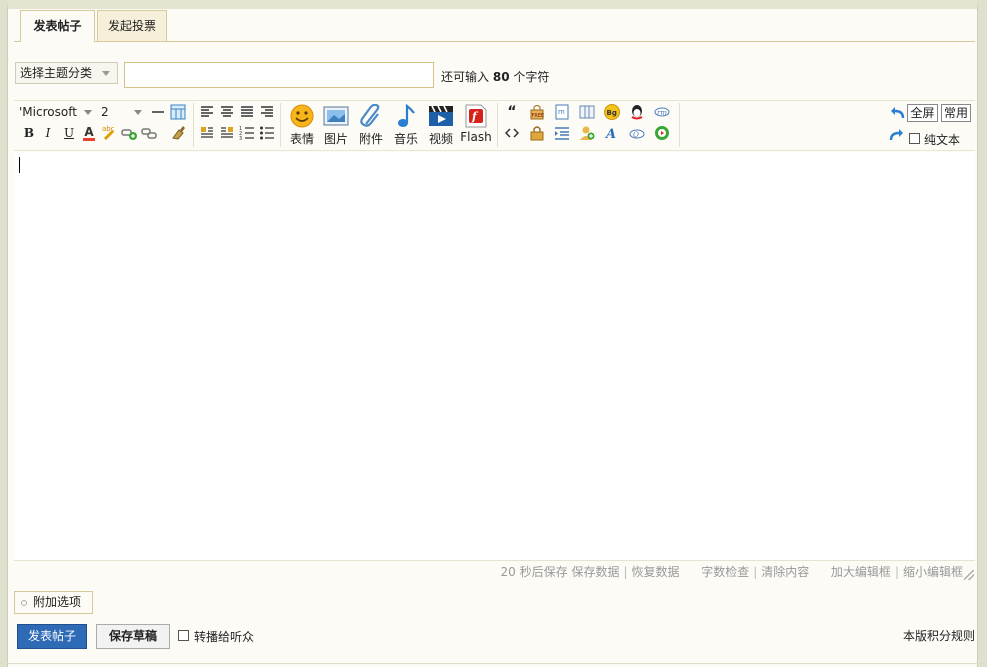  What do you see at coordinates (861, 572) in the screenshot?
I see `enlarge-editor-link: 加大编辑框` at bounding box center [861, 572].